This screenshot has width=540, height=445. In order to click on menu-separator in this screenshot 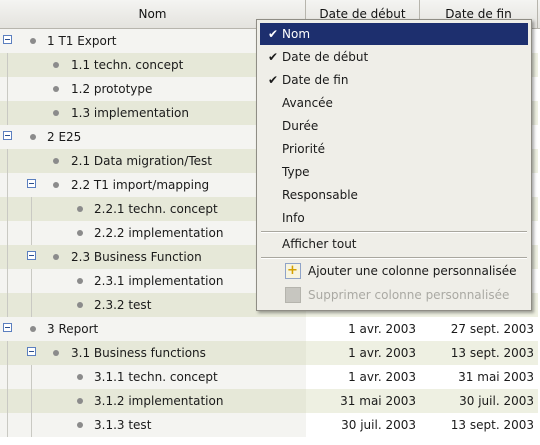, I will do `click(394, 258)`.